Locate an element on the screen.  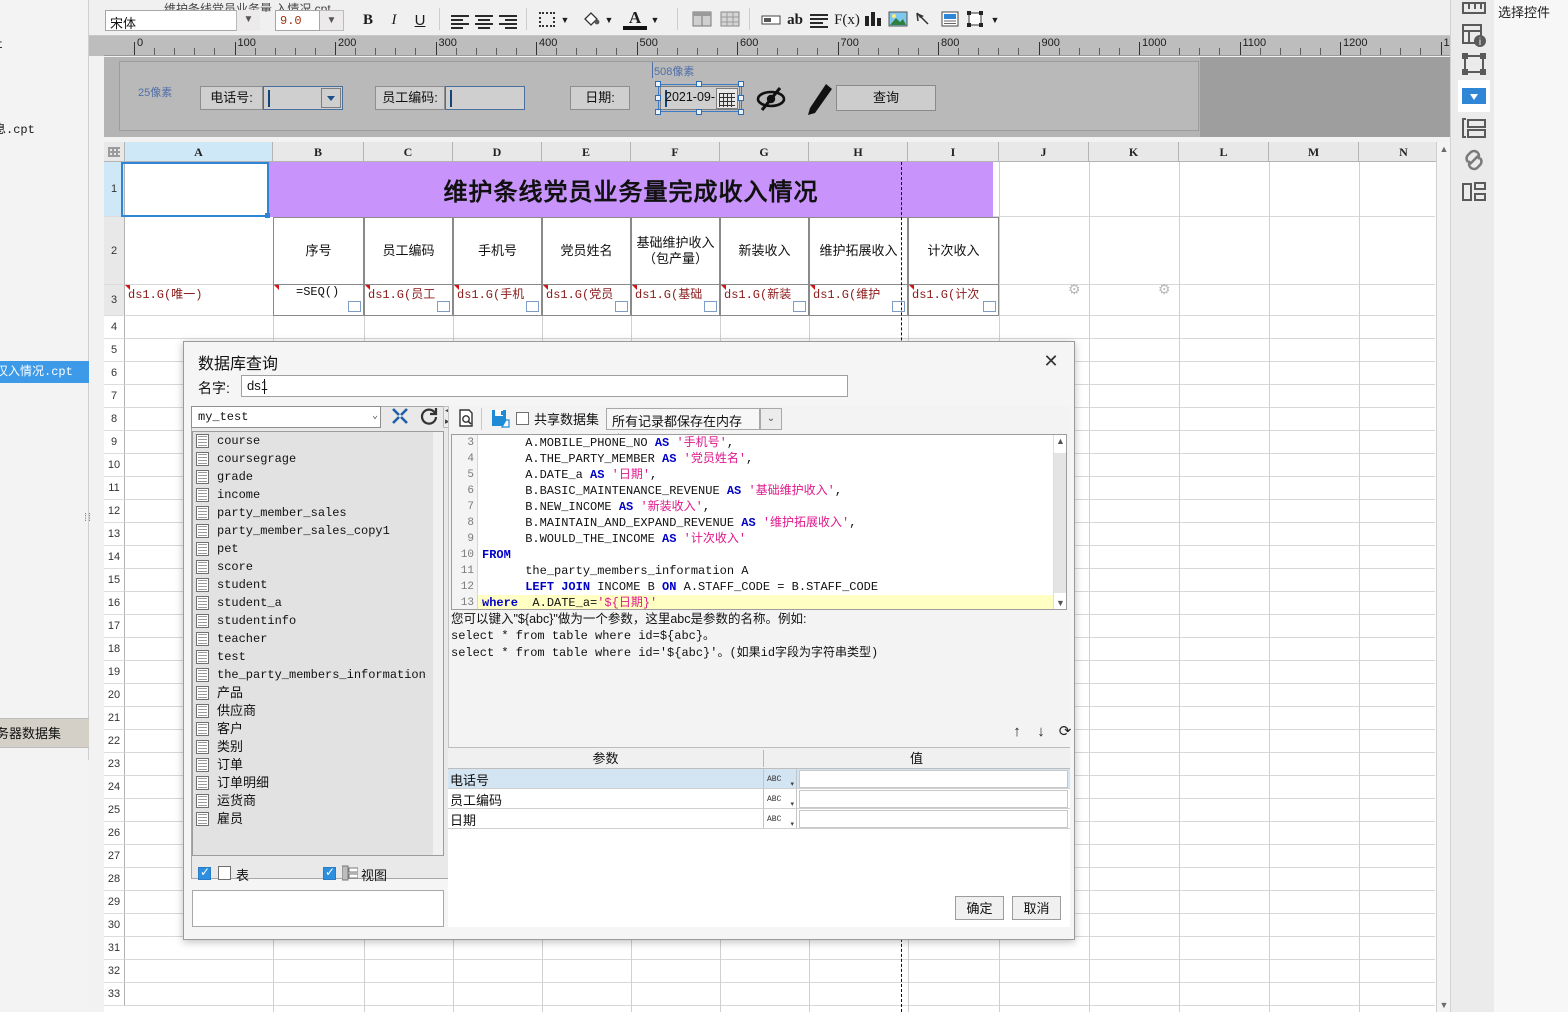
data-cell-E3: ds1.G(党员 is located at coordinates (586, 300).